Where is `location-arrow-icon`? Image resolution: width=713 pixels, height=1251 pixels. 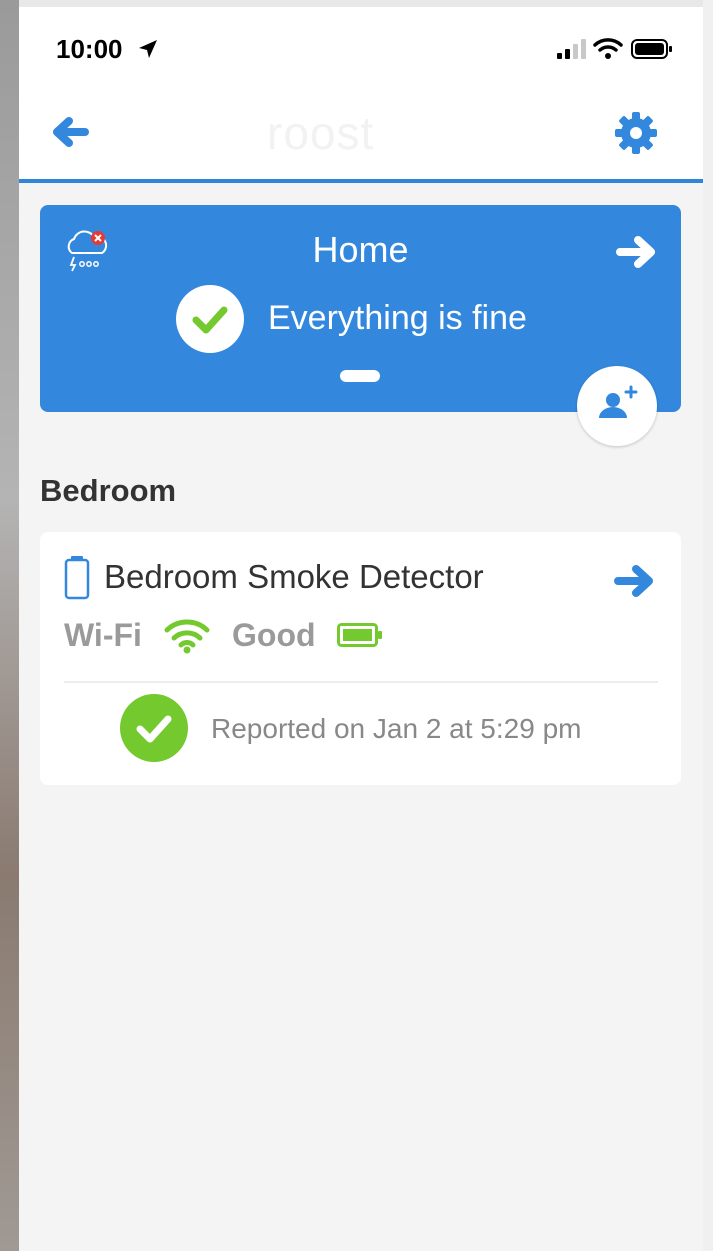
location-arrow-icon is located at coordinates (148, 51).